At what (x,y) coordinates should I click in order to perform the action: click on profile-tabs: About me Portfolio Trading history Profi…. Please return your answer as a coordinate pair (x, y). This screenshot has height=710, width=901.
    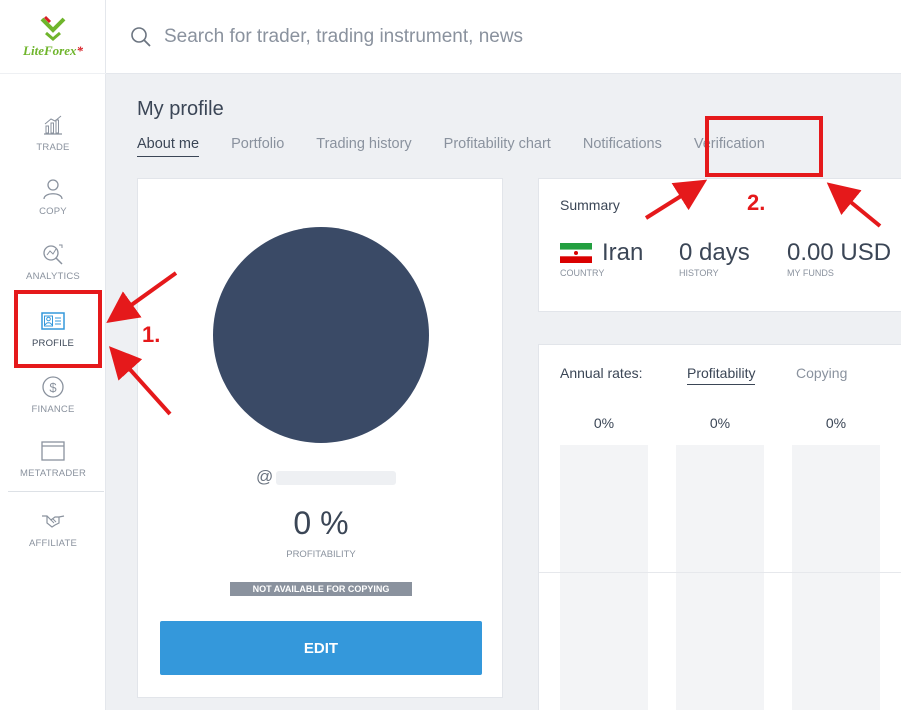
    Looking at the image, I should click on (467, 146).